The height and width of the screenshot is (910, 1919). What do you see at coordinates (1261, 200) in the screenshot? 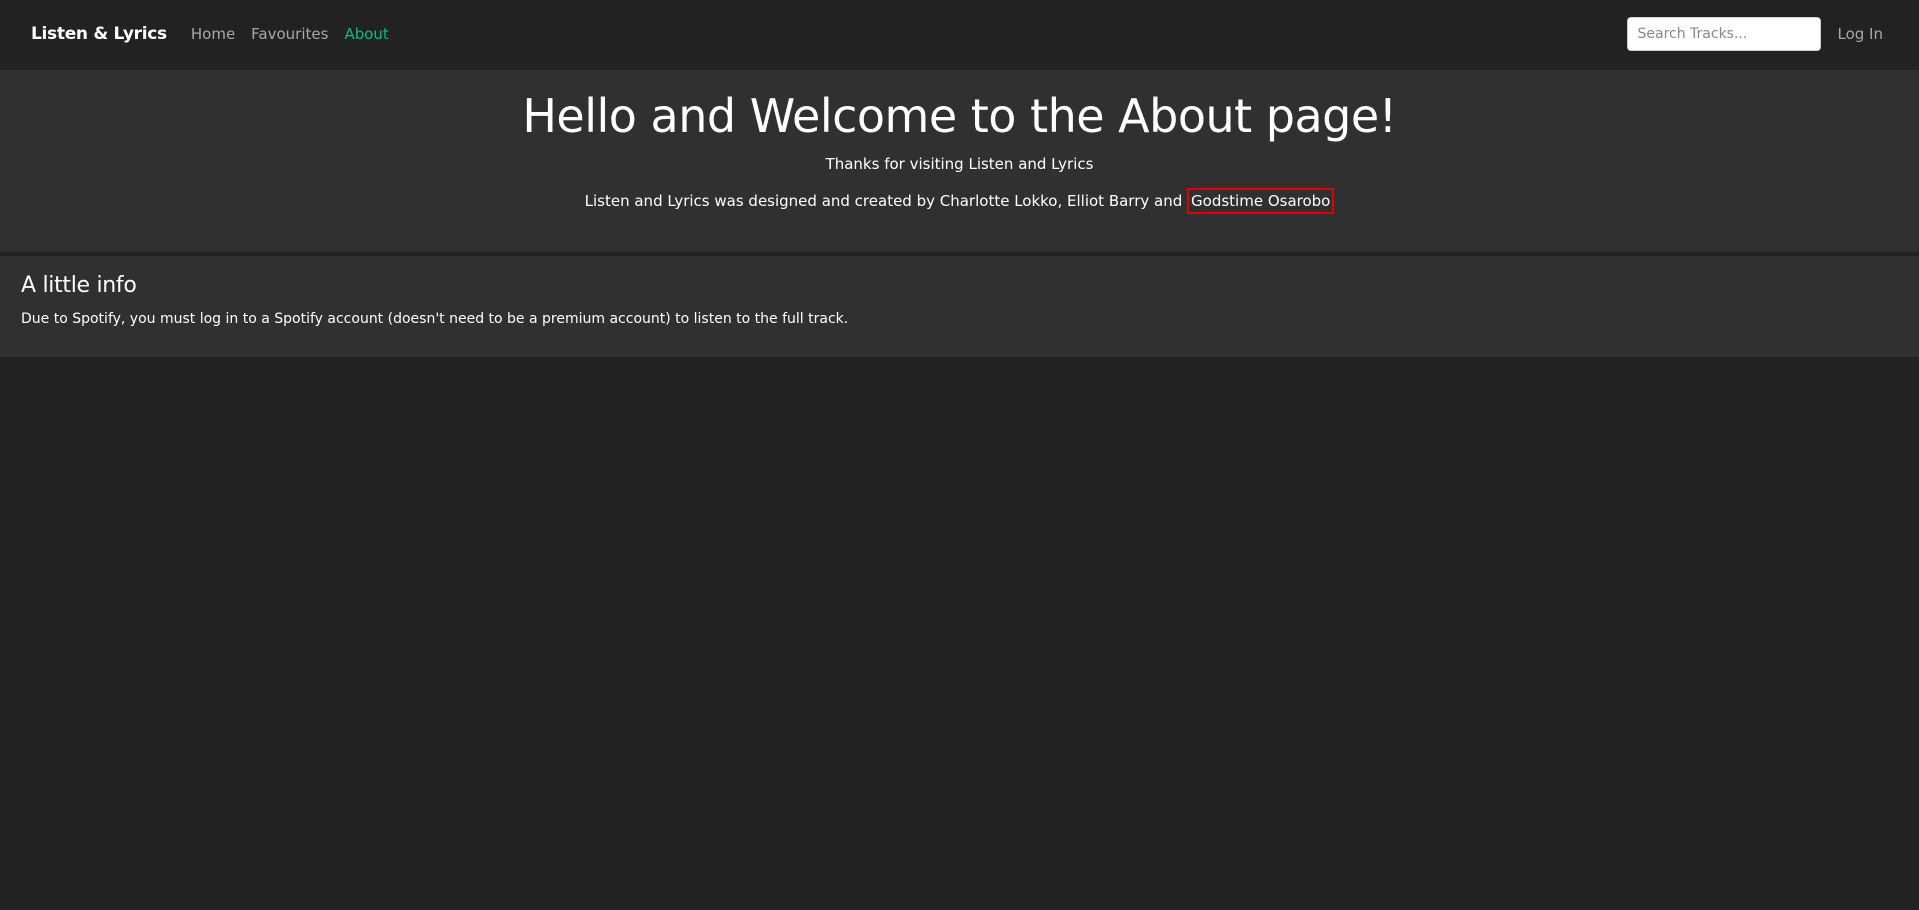
I see `highlighted-author-name: Godstime Osarobo` at bounding box center [1261, 200].